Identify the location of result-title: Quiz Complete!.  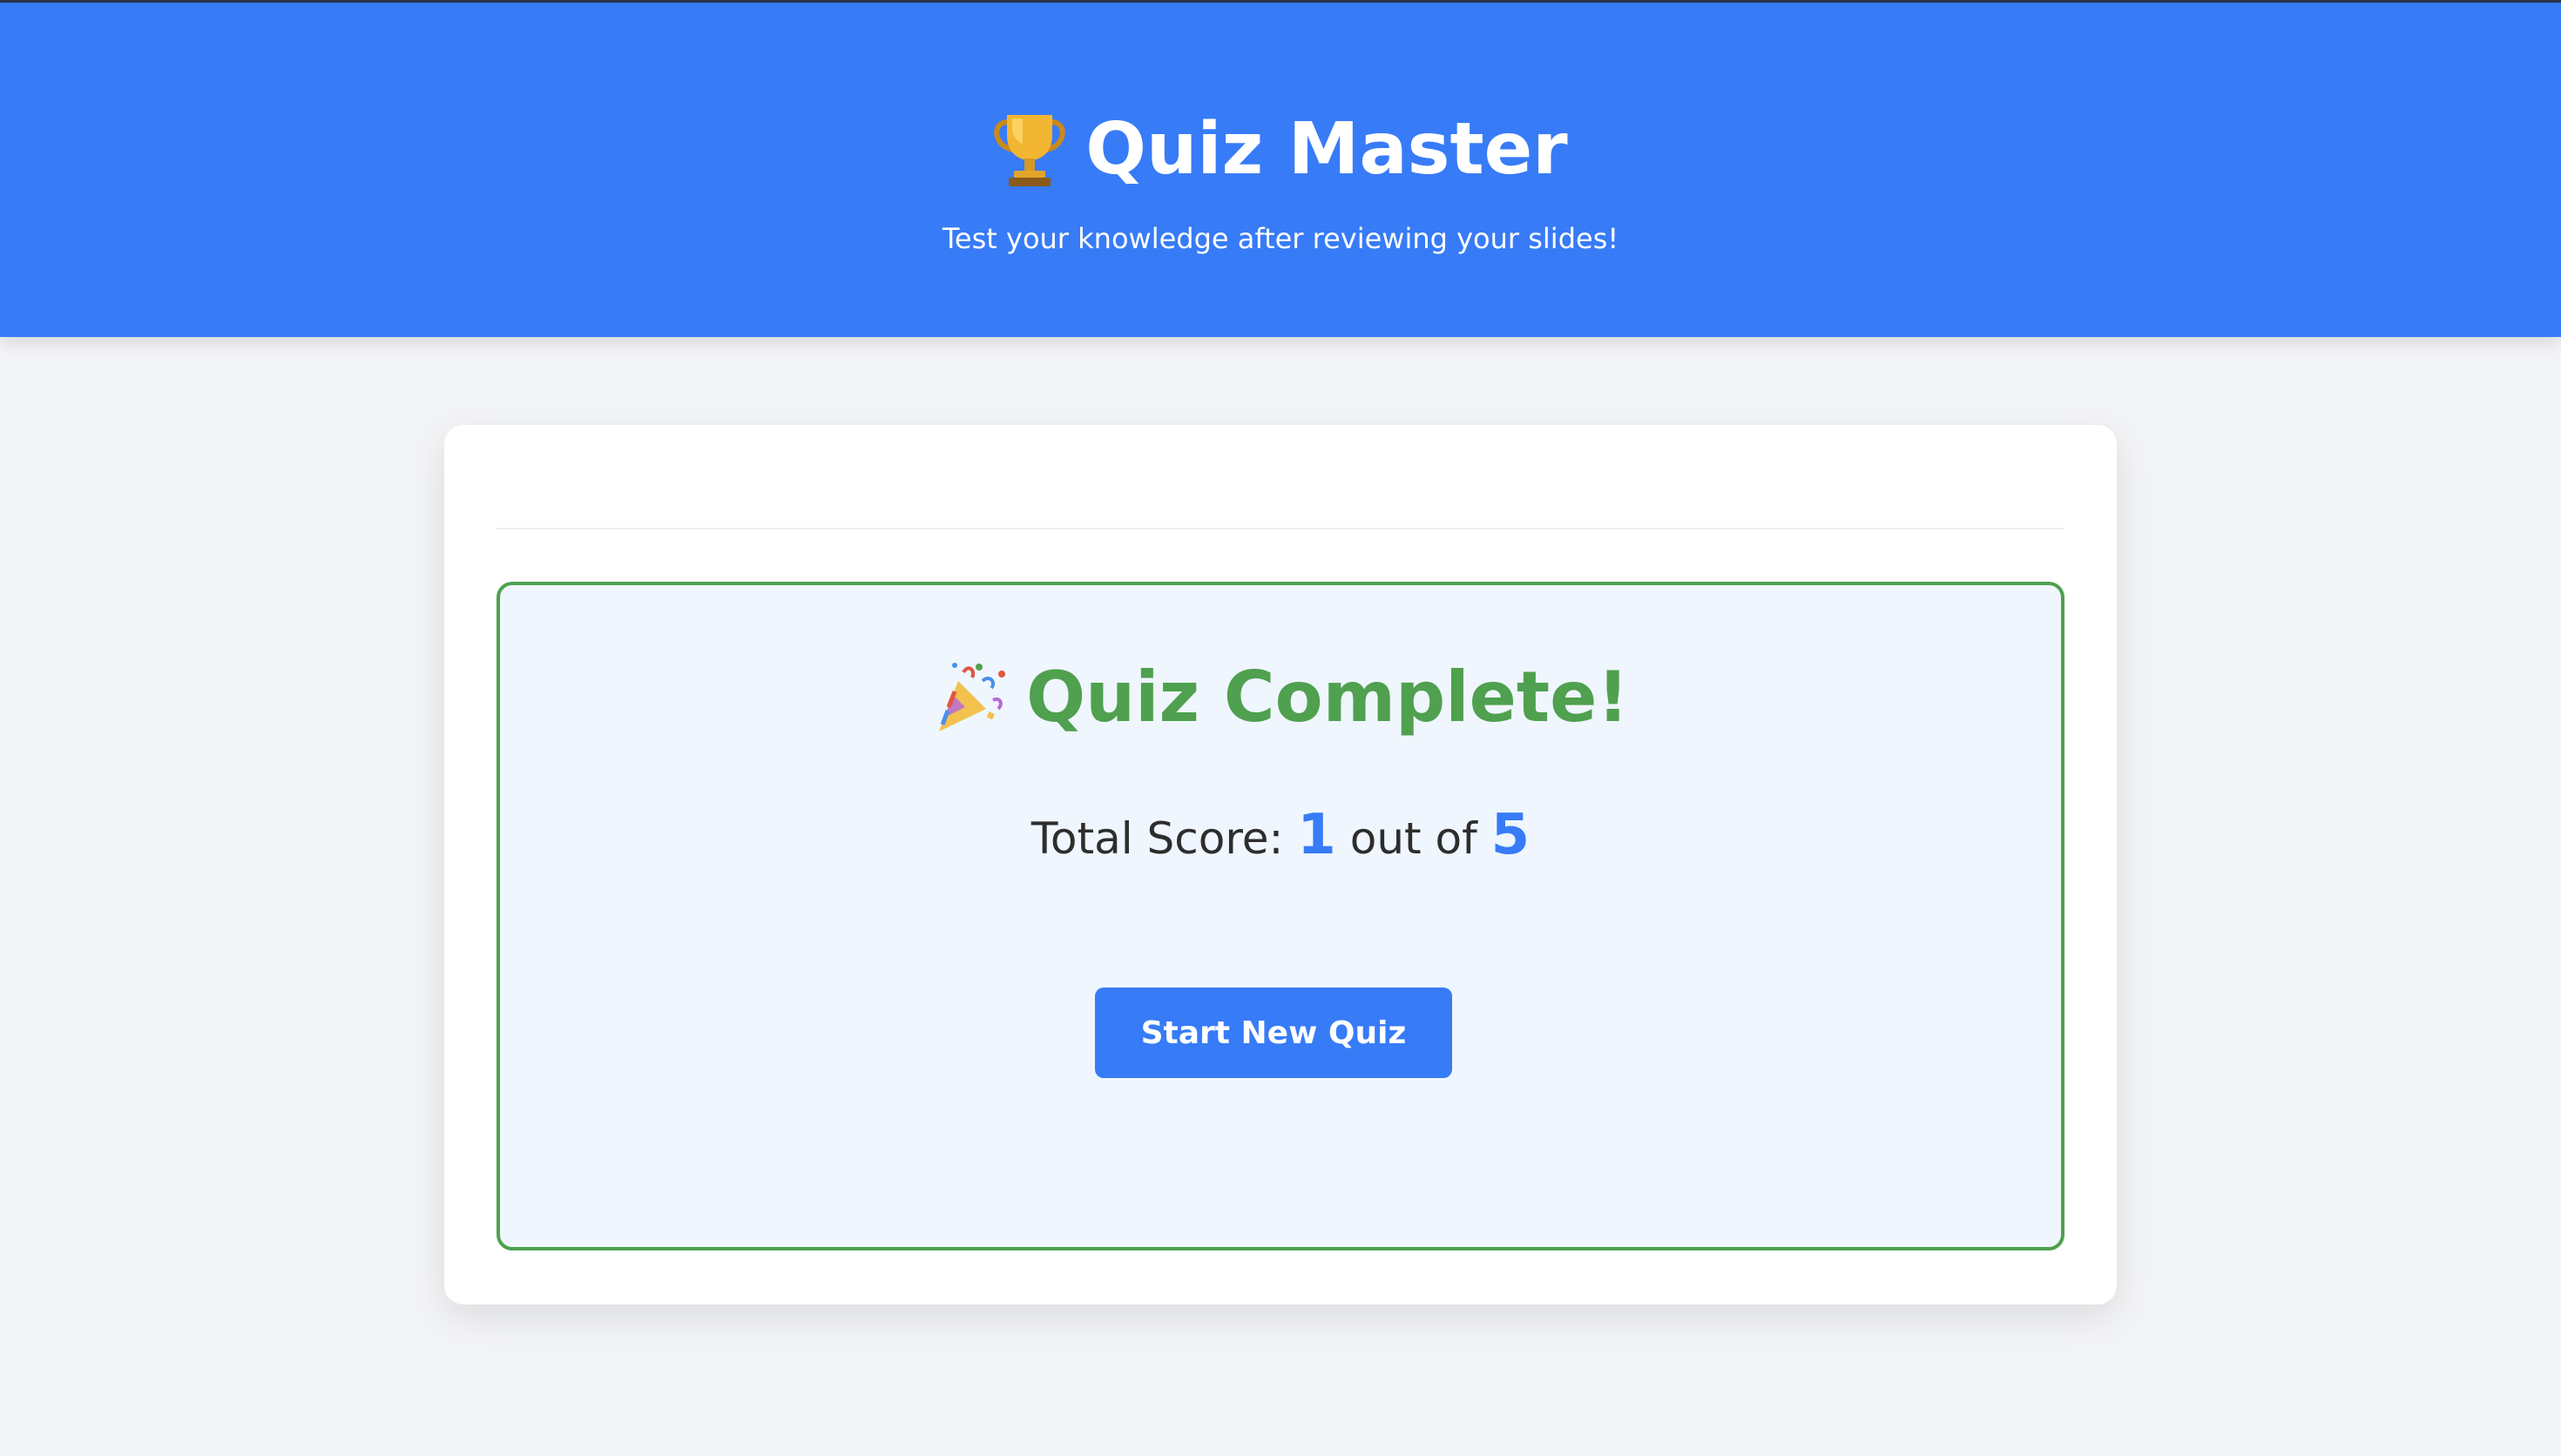
(1280, 696).